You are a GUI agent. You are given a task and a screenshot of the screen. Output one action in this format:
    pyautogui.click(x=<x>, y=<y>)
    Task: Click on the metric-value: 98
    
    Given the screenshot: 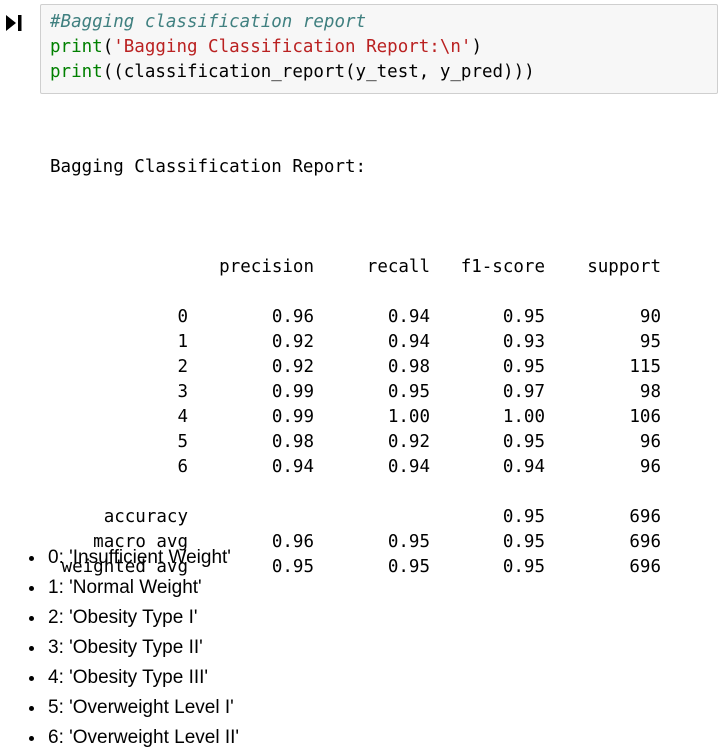 What is the action you would take?
    pyautogui.click(x=650, y=392)
    